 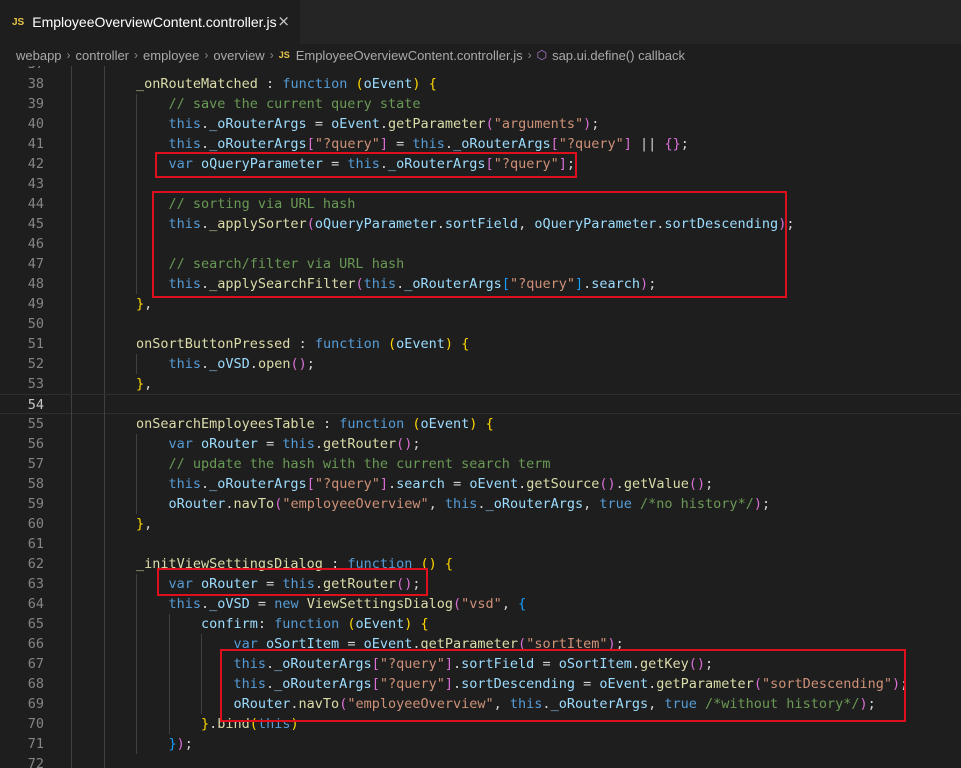 What do you see at coordinates (35, 144) in the screenshot?
I see `line-number: 41` at bounding box center [35, 144].